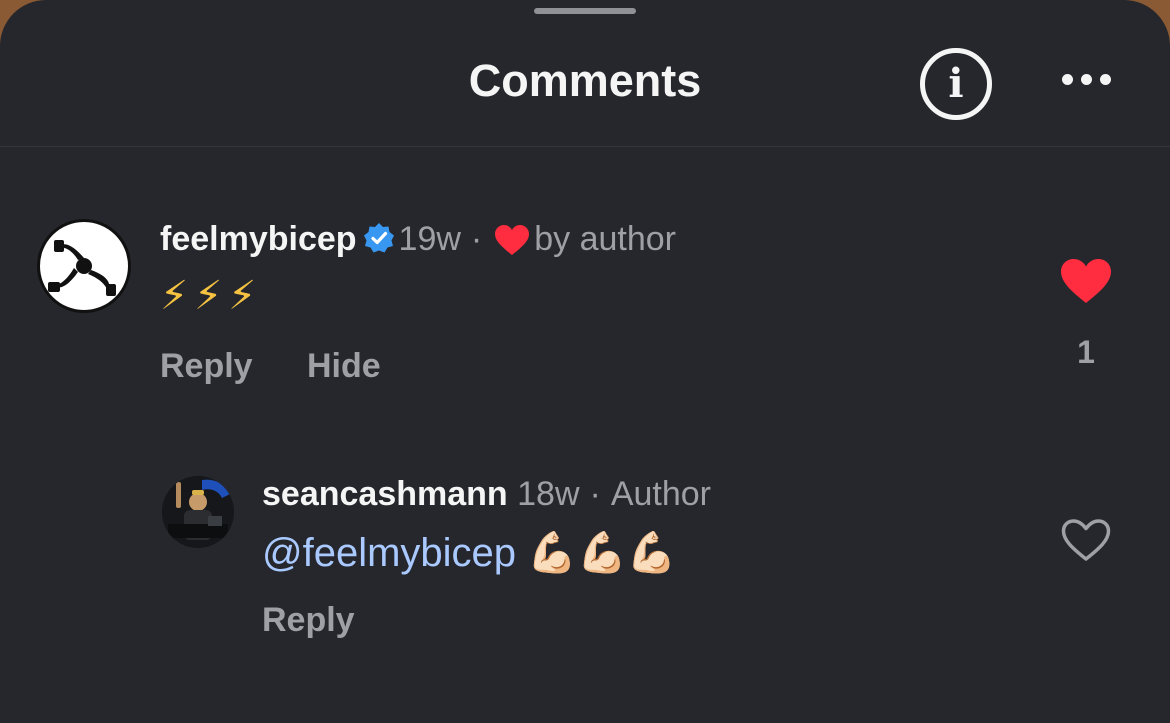  What do you see at coordinates (1086, 540) in the screenshot?
I see `like-button-heart-outline-icon` at bounding box center [1086, 540].